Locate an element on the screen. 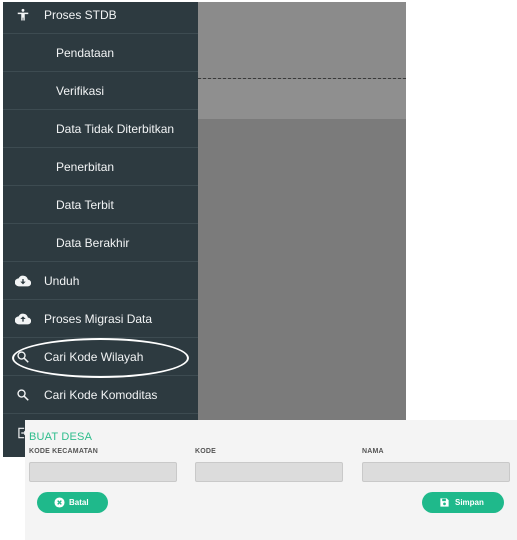  kode-input is located at coordinates (269, 472).